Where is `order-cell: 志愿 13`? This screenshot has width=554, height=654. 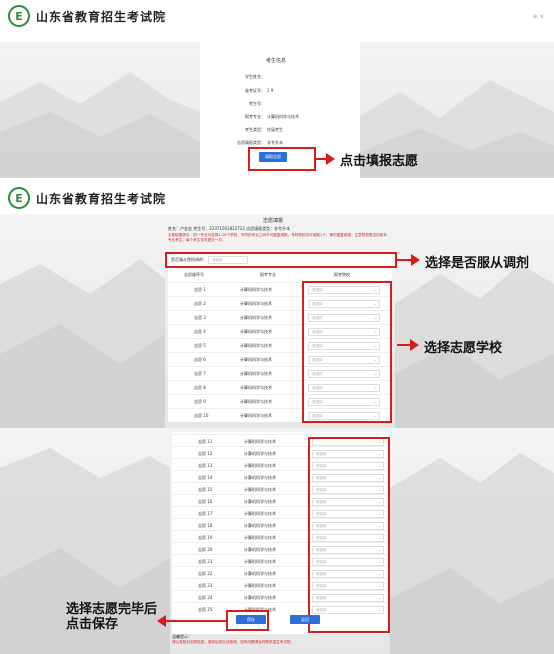 order-cell: 志愿 13 is located at coordinates (205, 465).